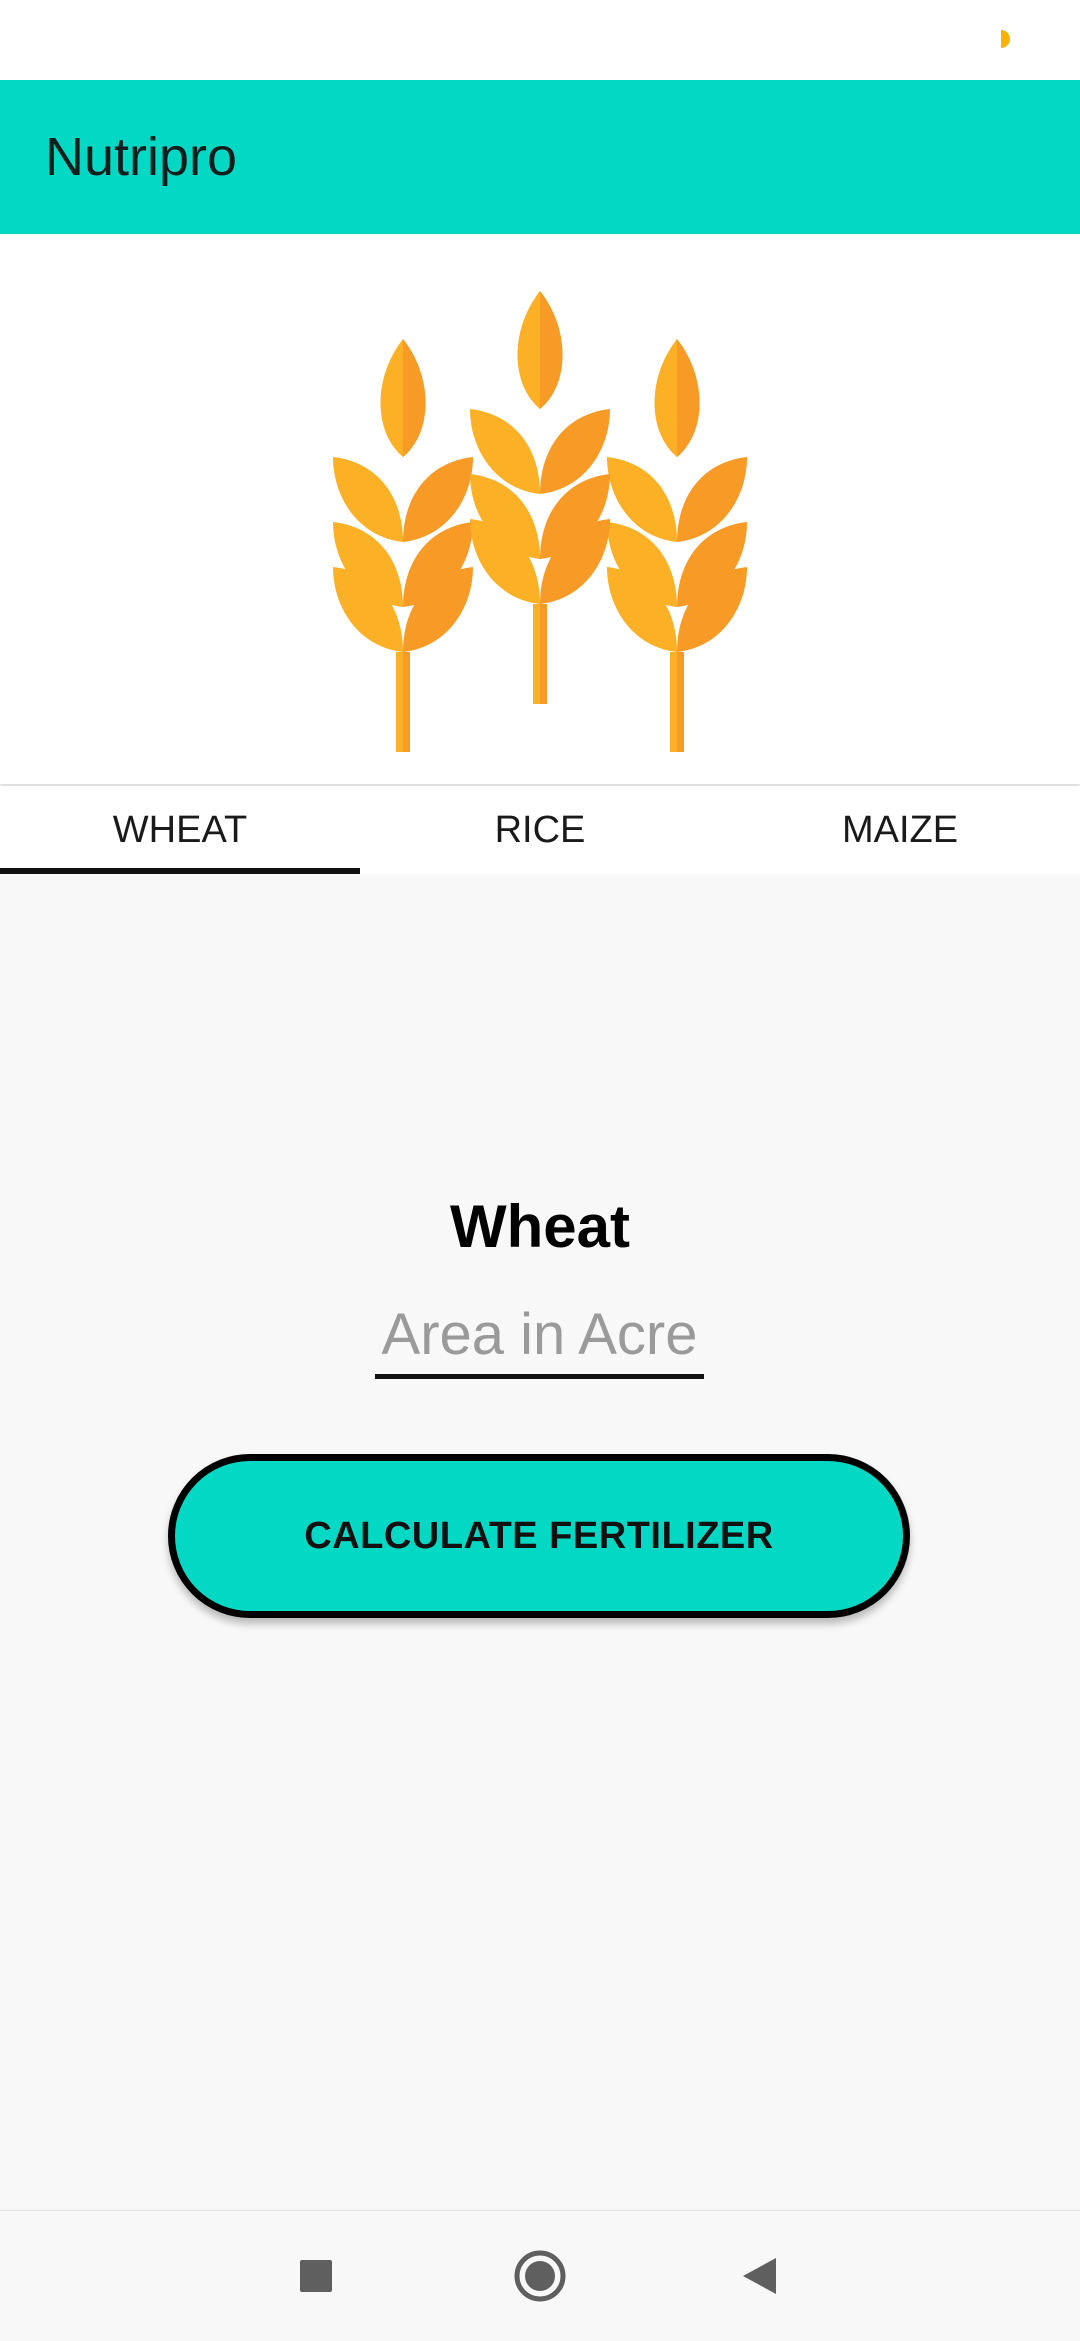  I want to click on crop-title: Wheat, so click(540, 1226).